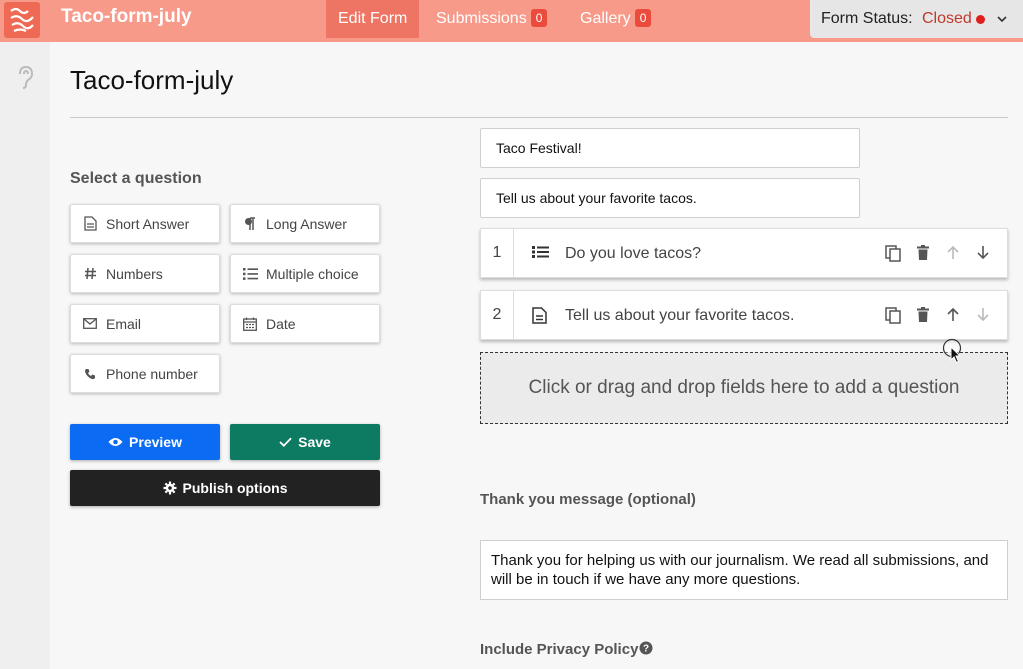  Describe the element at coordinates (250, 224) in the screenshot. I see `paragraph-icon` at that location.